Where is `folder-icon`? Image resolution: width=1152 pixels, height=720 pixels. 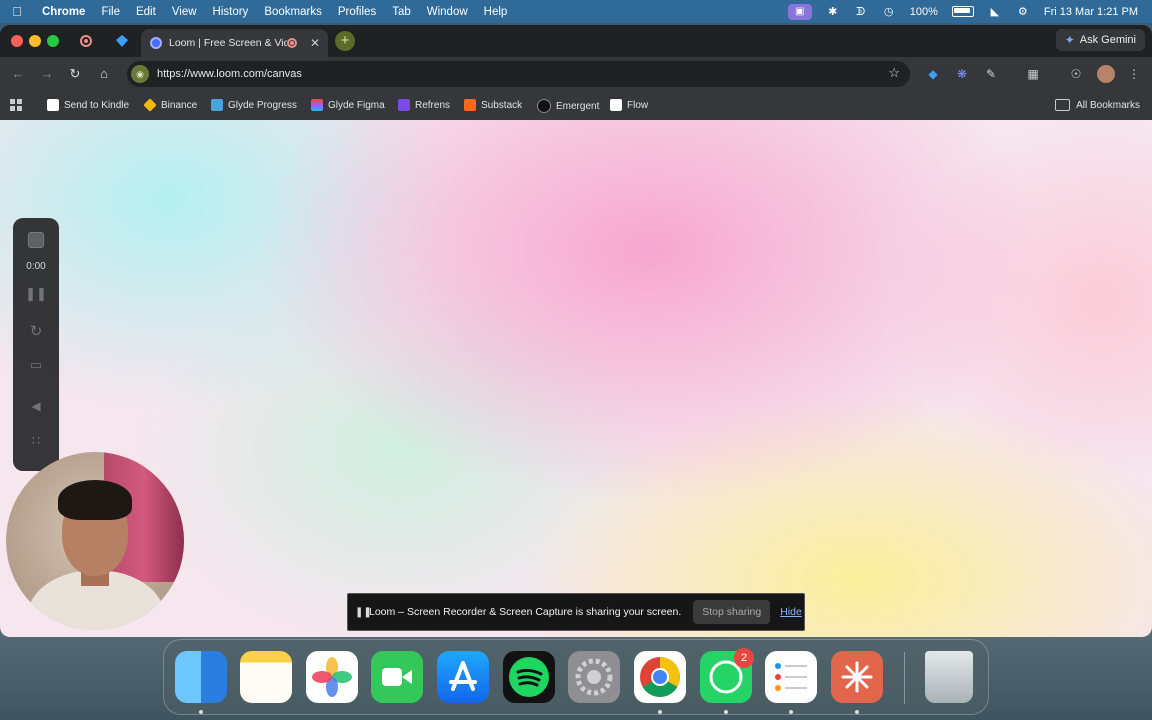 folder-icon is located at coordinates (1063, 105).